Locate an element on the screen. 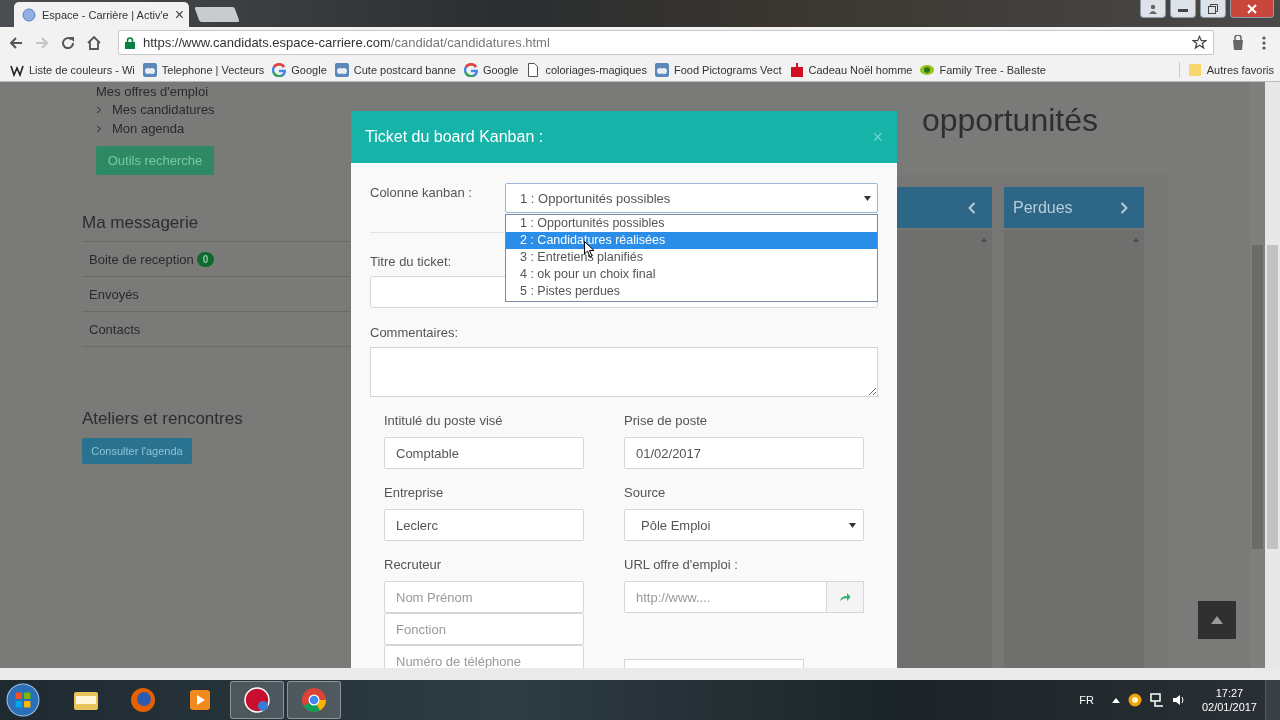  field-label: Source is located at coordinates (645, 493).